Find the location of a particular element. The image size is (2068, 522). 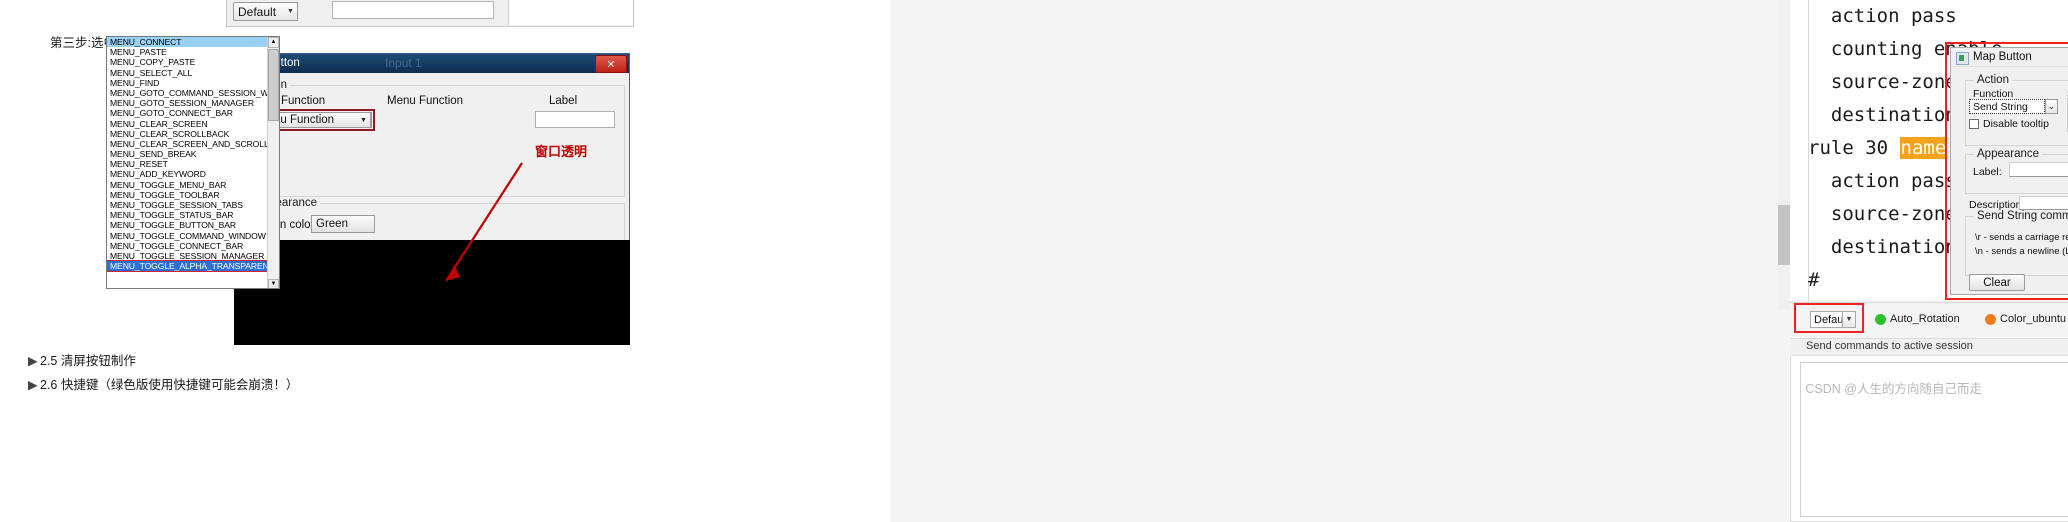

dialog2-function-combo: Send String is located at coordinates (2007, 106).